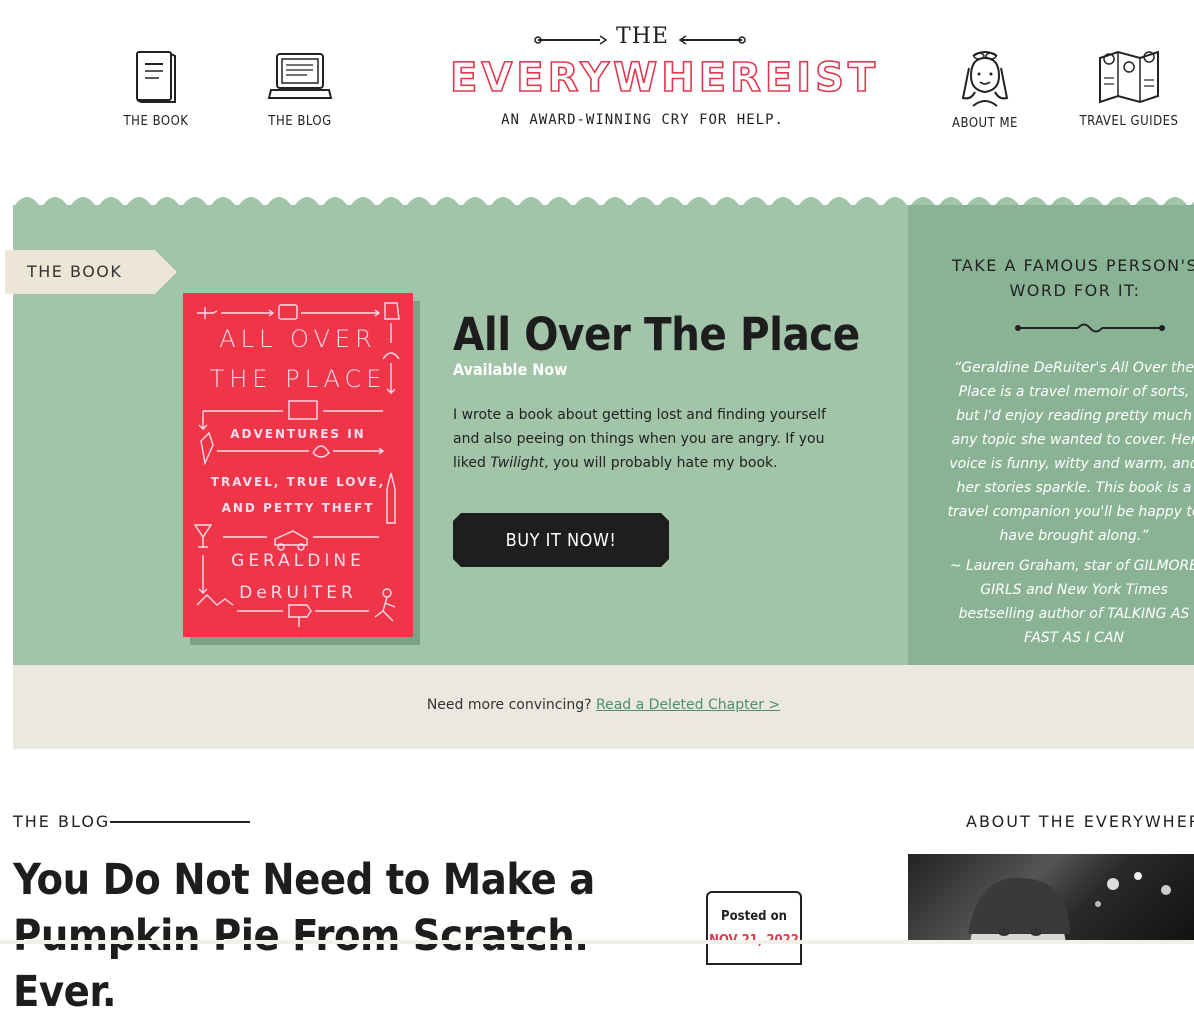 The width and height of the screenshot is (1194, 1020). I want to click on book-icon, so click(156, 77).